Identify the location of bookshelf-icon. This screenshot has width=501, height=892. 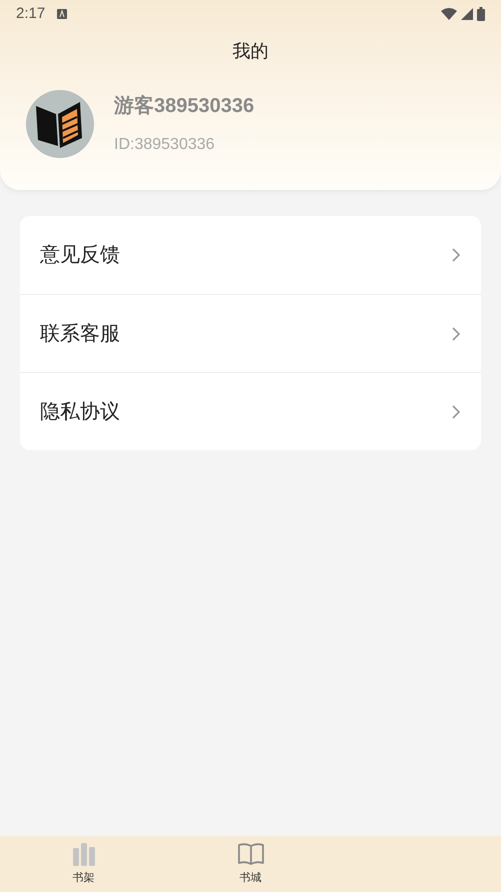
(83, 854).